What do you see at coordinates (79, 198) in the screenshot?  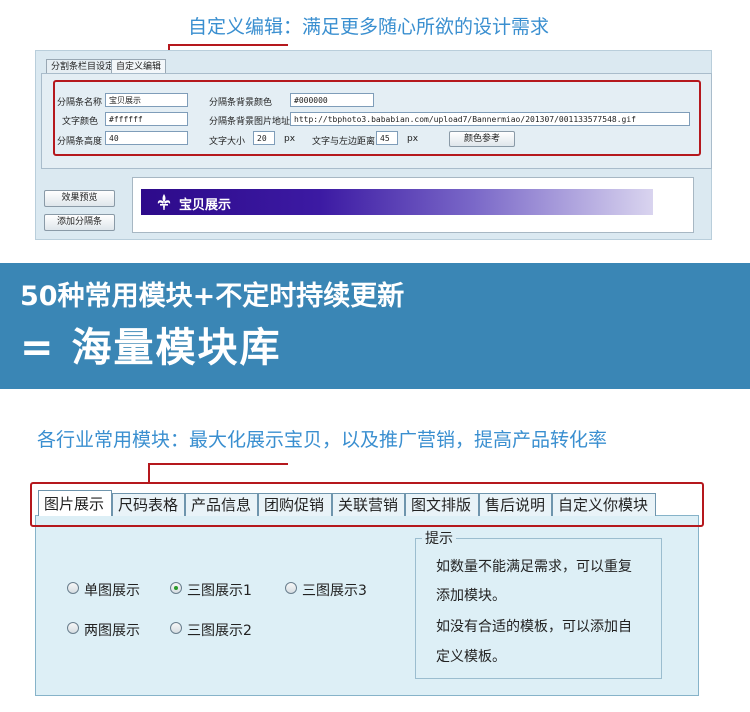 I see `preview-button: 效果预览` at bounding box center [79, 198].